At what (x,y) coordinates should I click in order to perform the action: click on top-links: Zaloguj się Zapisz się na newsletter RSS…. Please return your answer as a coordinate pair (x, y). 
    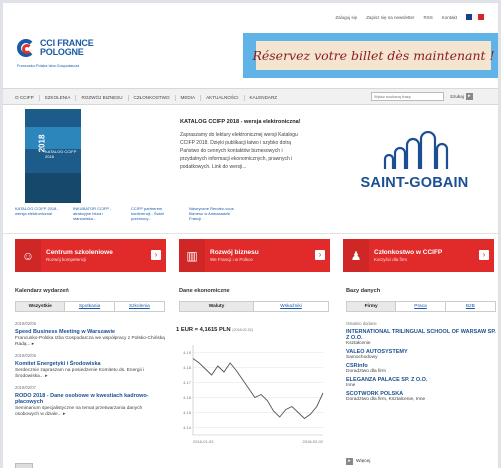
    Looking at the image, I should click on (409, 17).